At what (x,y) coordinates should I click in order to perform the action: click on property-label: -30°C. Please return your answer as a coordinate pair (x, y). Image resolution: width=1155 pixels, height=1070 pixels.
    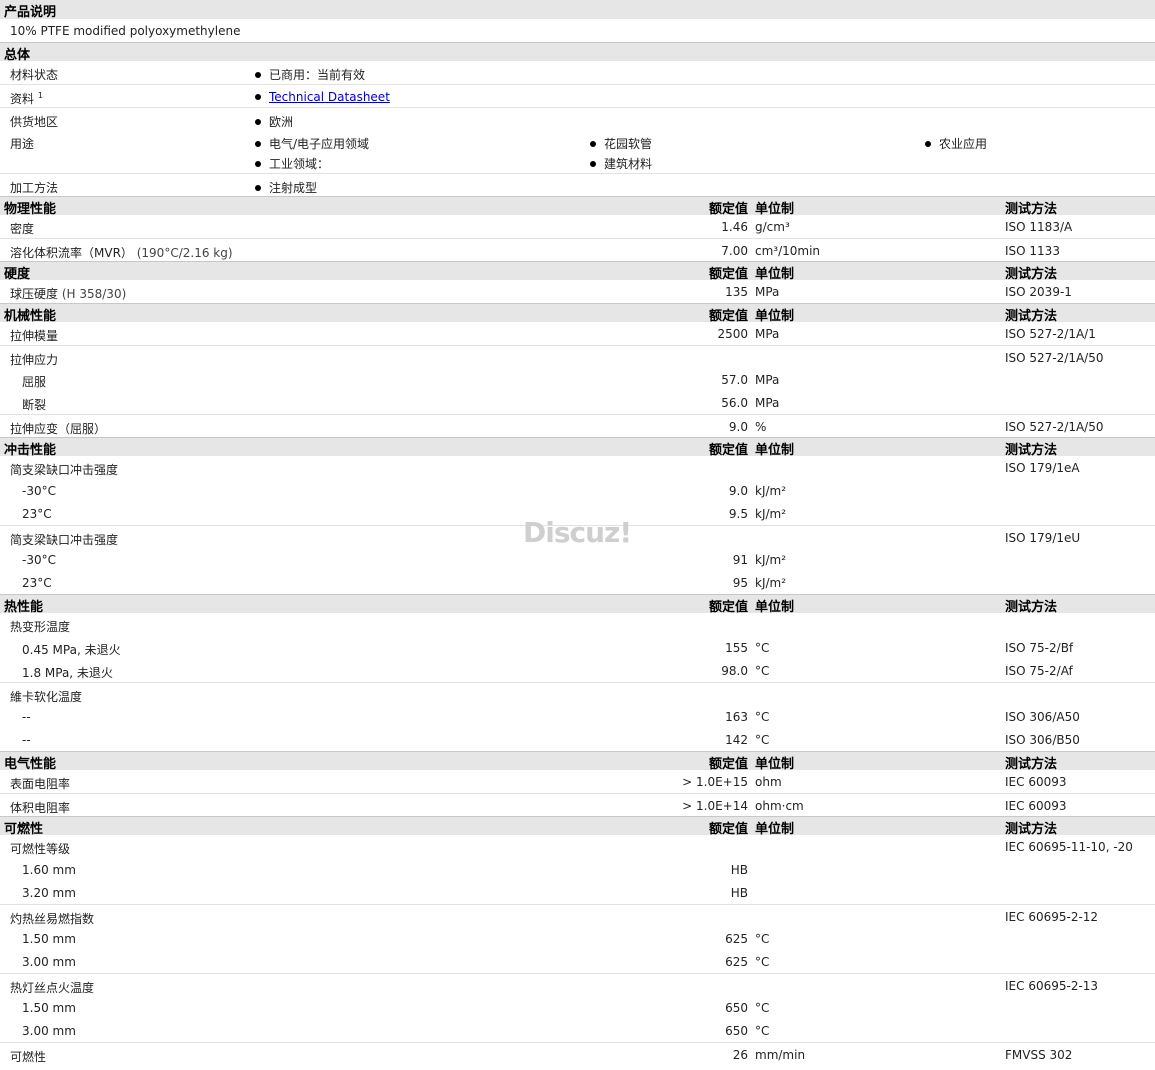
    Looking at the image, I should click on (39, 491).